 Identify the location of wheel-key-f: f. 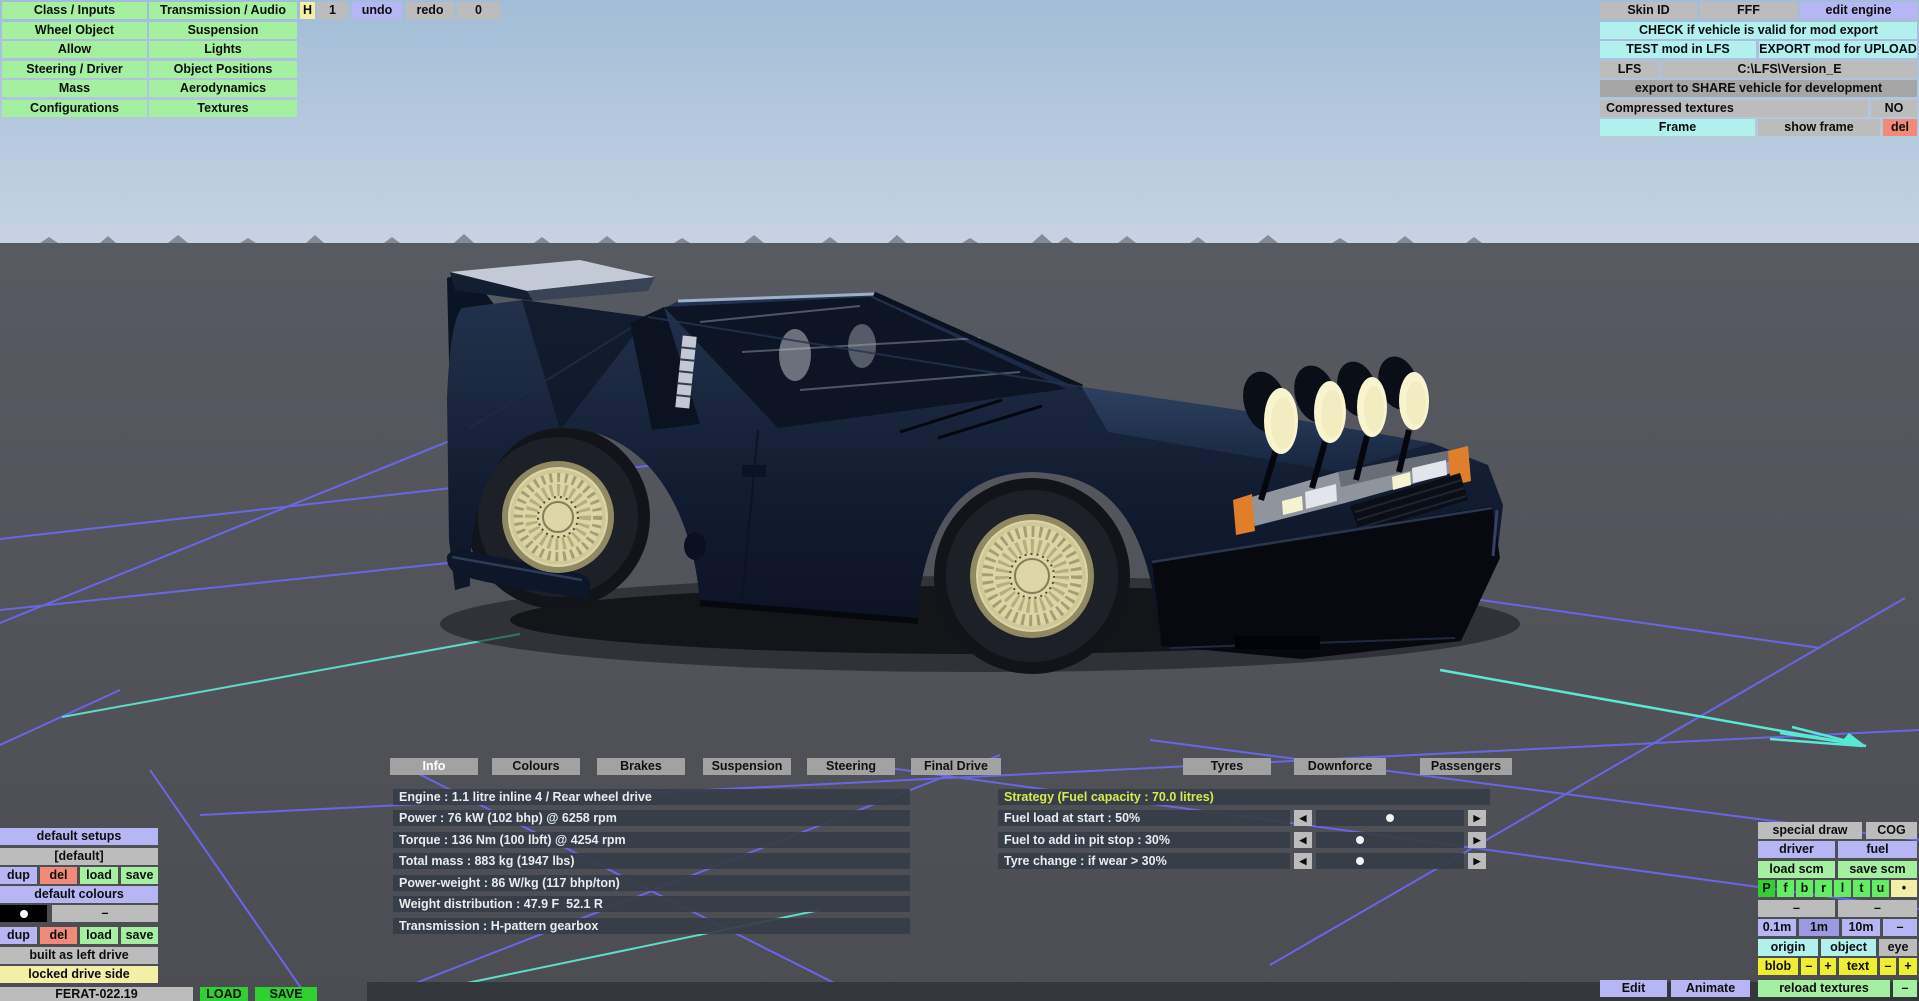
(1785, 888).